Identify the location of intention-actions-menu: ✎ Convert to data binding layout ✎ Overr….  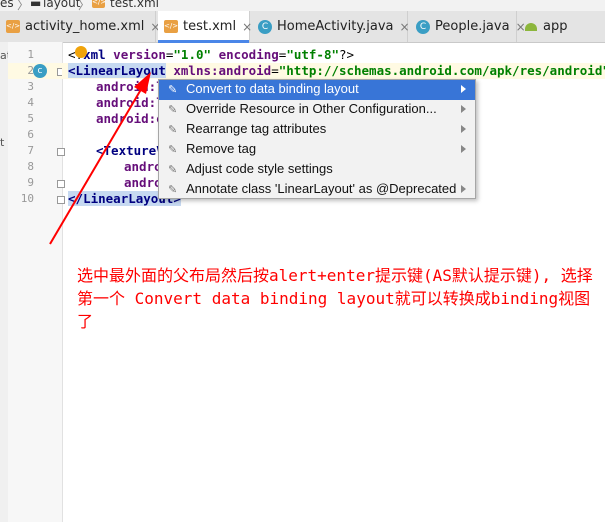
(317, 139).